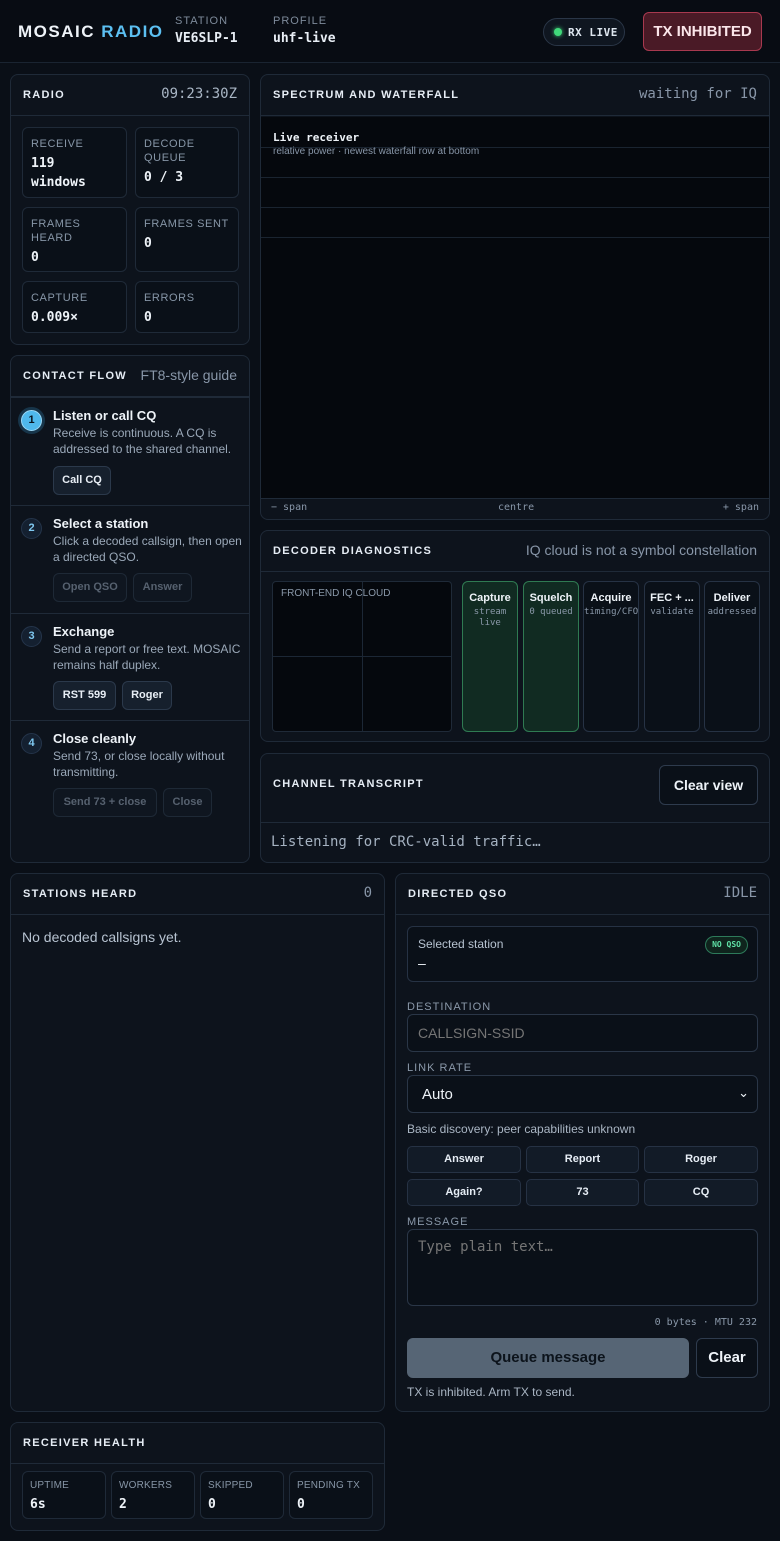  I want to click on selected-station-label: Selected station, so click(461, 944).